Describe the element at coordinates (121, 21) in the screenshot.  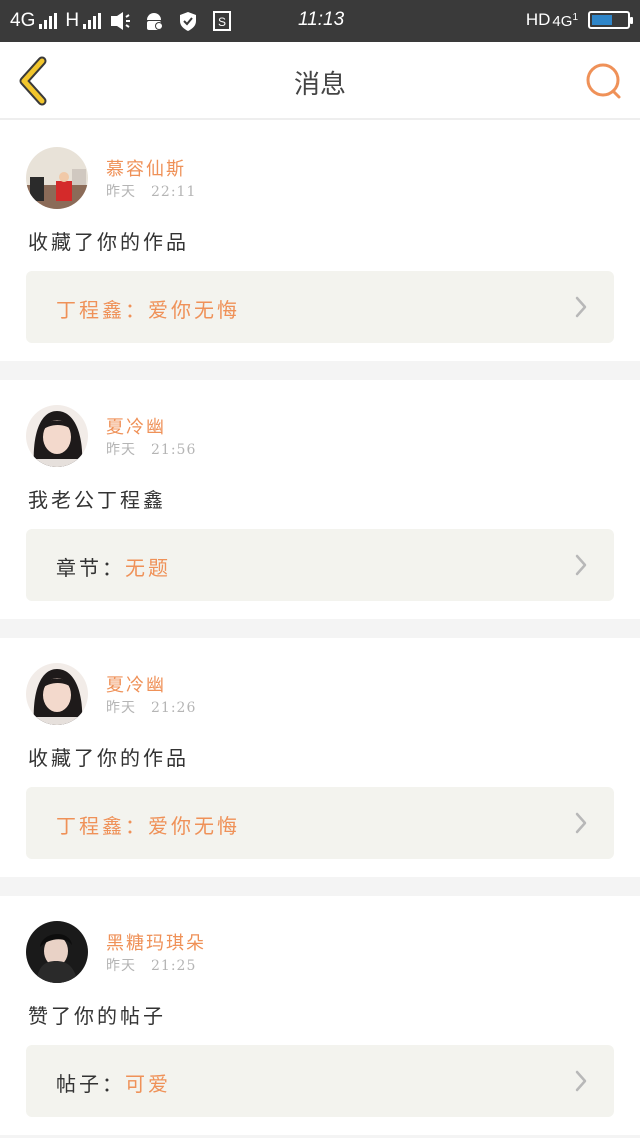
I see `vibrate-icon` at that location.